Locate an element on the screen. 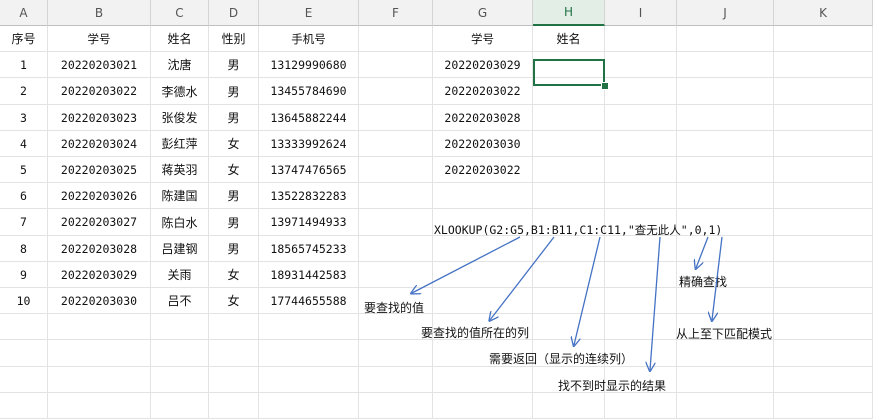 This screenshot has height=420, width=873. arrow-lookup-value is located at coordinates (466, 264).